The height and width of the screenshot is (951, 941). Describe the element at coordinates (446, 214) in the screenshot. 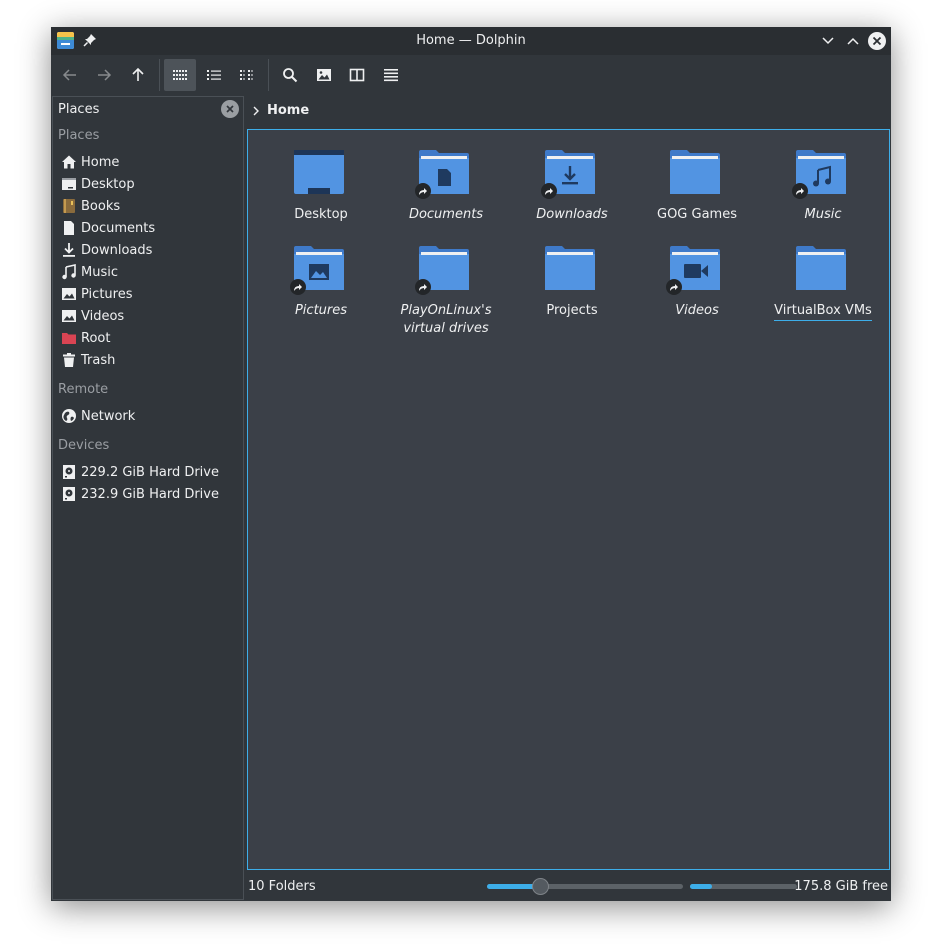

I see `item-name: Documents` at that location.